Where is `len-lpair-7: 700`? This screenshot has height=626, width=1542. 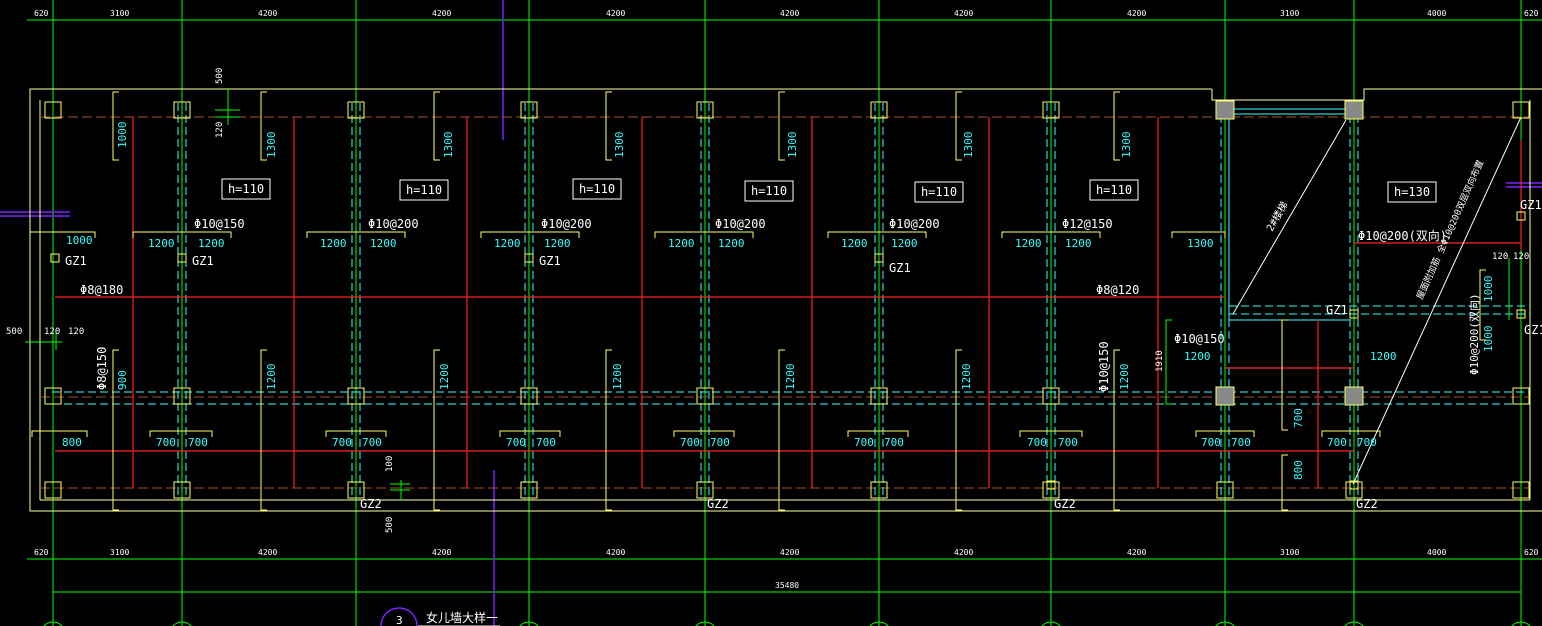 len-lpair-7: 700 is located at coordinates (690, 442).